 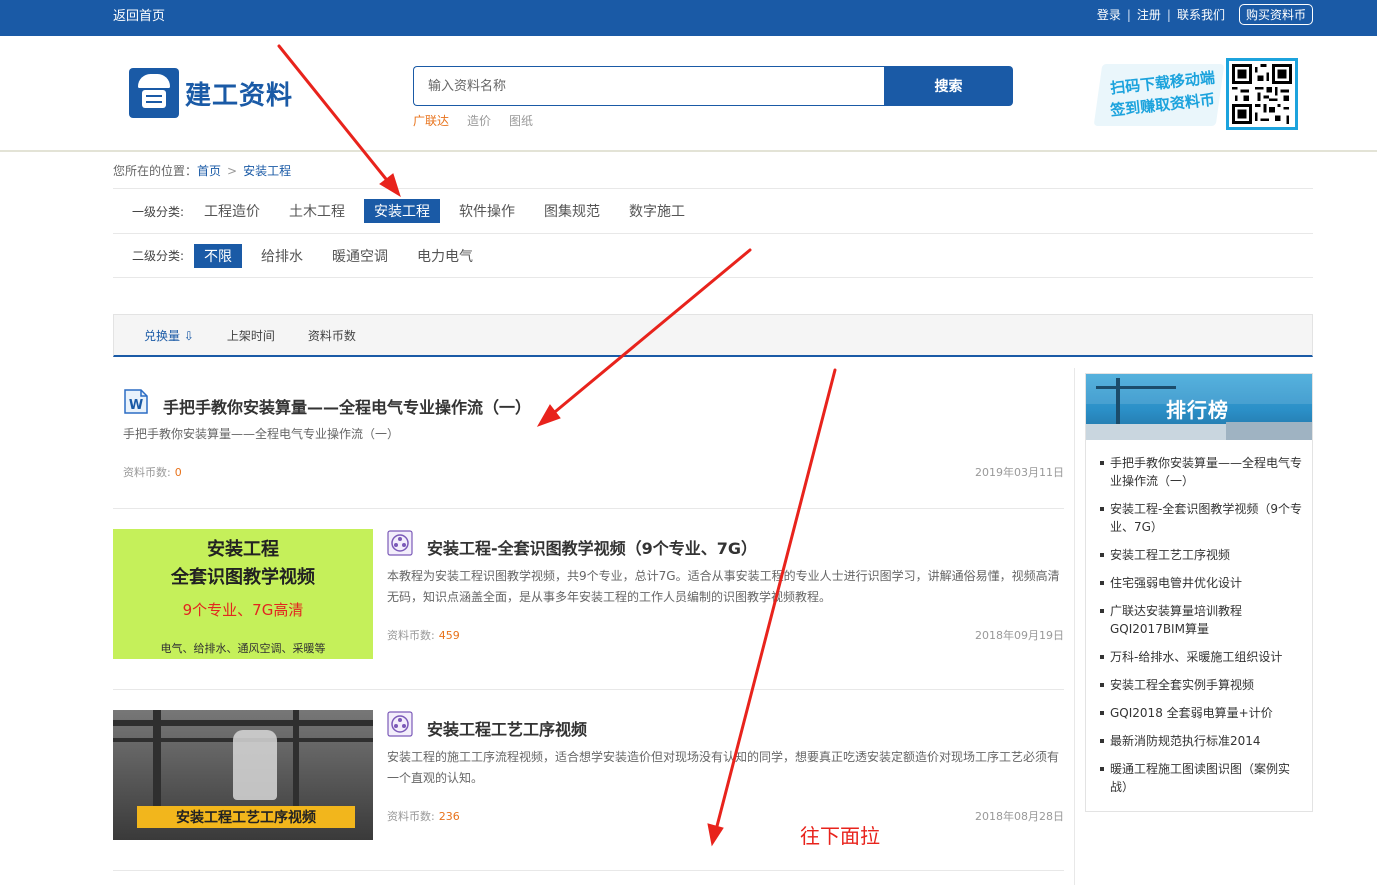 What do you see at coordinates (139, 14) in the screenshot?
I see `back-home-link: 返回首页` at bounding box center [139, 14].